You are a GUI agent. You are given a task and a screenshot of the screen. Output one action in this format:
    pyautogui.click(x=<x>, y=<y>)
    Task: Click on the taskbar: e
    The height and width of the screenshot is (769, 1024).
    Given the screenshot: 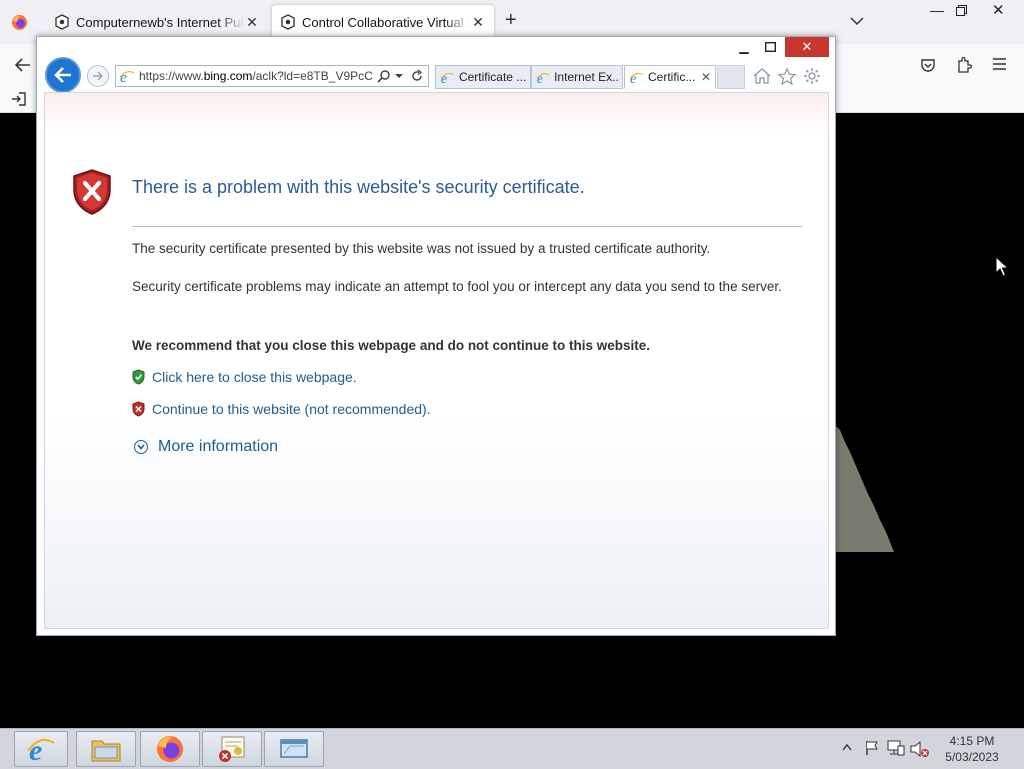 What is the action you would take?
    pyautogui.click(x=512, y=748)
    